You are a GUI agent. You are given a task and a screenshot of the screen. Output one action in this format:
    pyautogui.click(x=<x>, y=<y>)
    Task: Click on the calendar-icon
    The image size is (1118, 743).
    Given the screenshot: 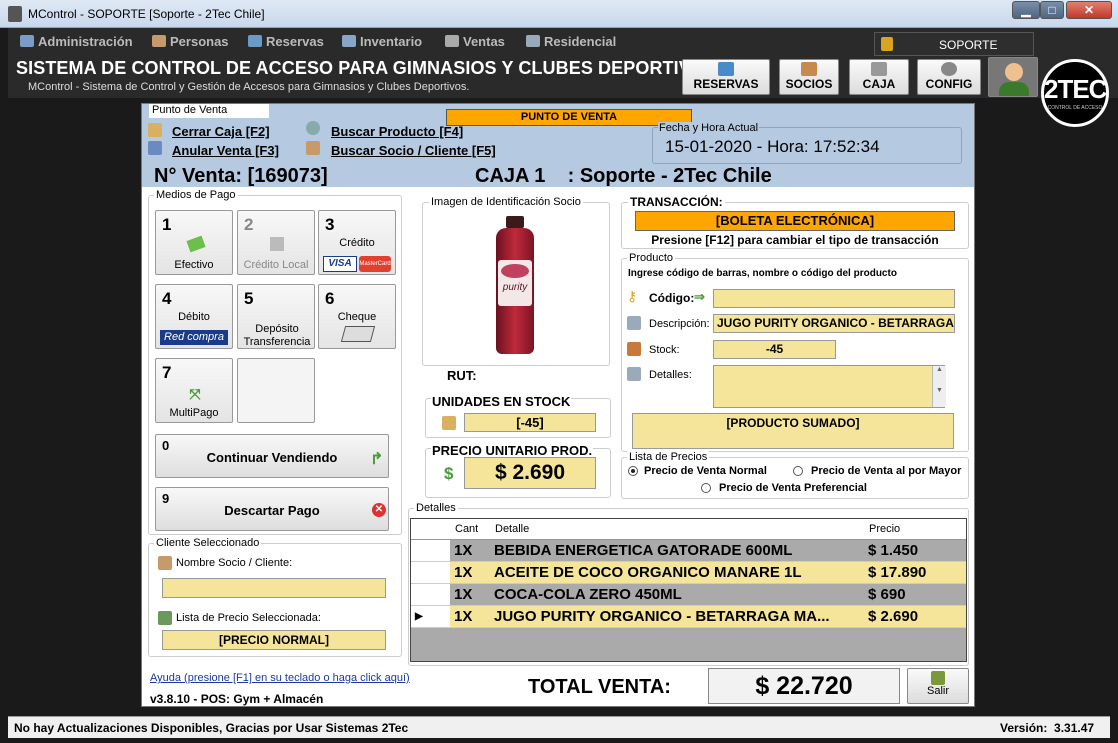 What is the action you would take?
    pyautogui.click(x=726, y=69)
    